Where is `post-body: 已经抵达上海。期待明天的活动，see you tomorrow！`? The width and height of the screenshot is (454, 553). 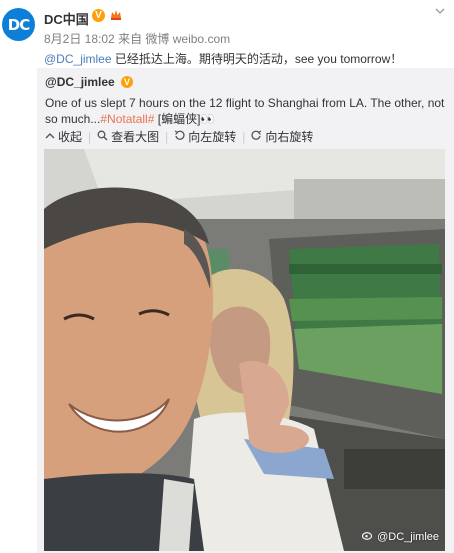
post-body: 已经抵达上海。期待明天的活动，see you tomorrow！ is located at coordinates (257, 59).